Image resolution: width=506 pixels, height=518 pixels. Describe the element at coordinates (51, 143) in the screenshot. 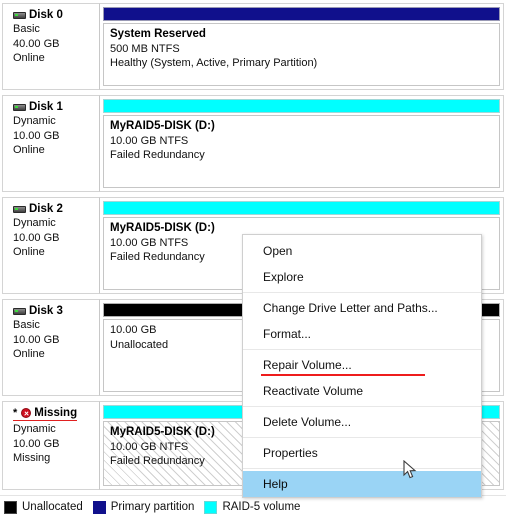

I see `disk-info-pane-disk1: Disk 1 Dynamic 10.00 GB Online` at that location.